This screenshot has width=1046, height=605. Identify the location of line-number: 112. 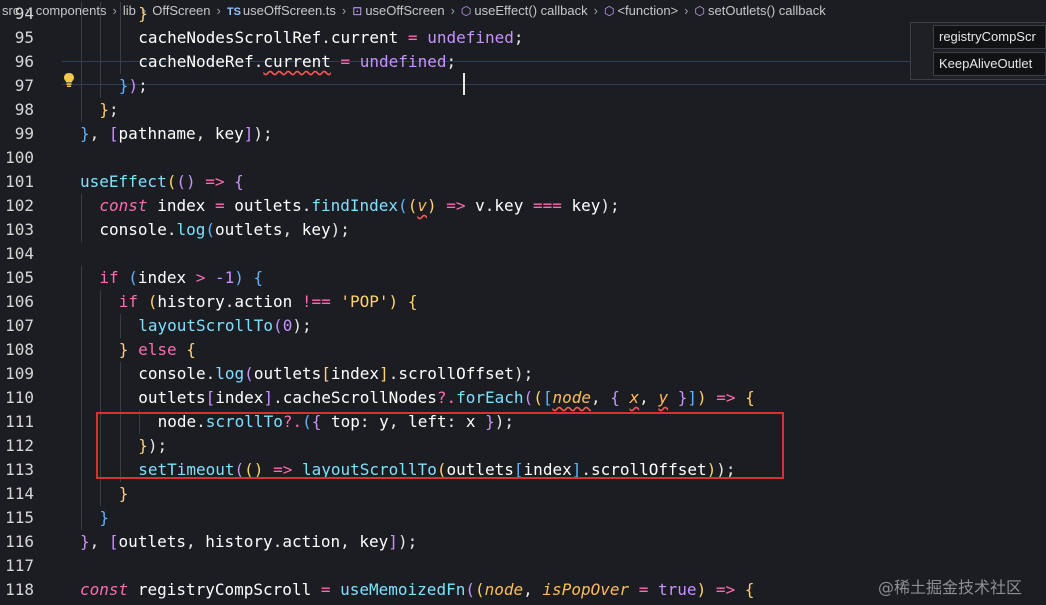
(19, 445).